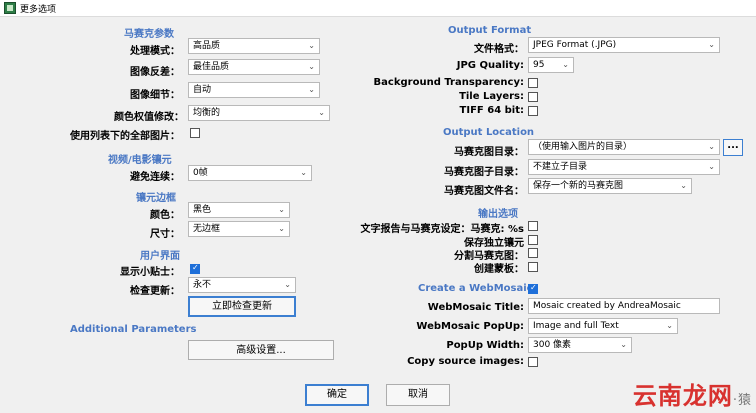 The image size is (756, 413). I want to click on title-bar: 更多选项, so click(378, 8).